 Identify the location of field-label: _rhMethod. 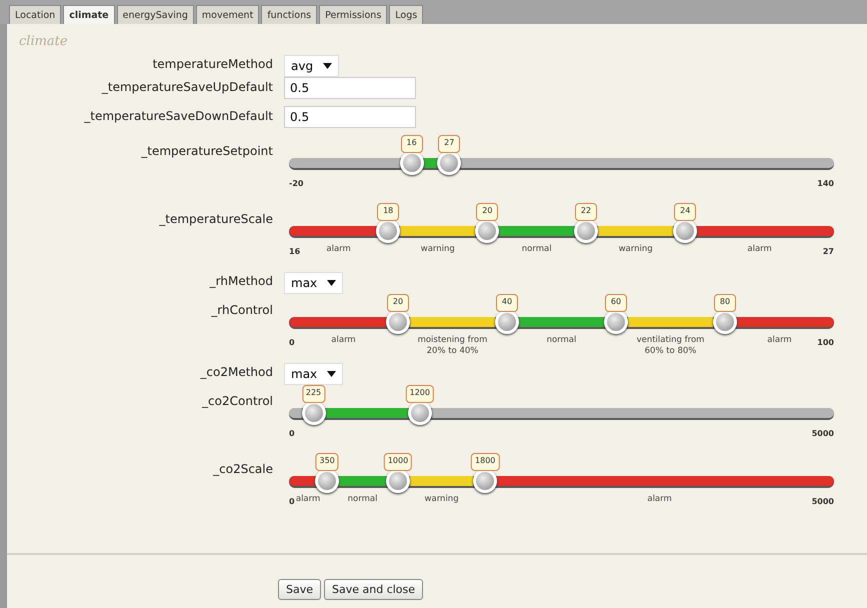
(241, 280).